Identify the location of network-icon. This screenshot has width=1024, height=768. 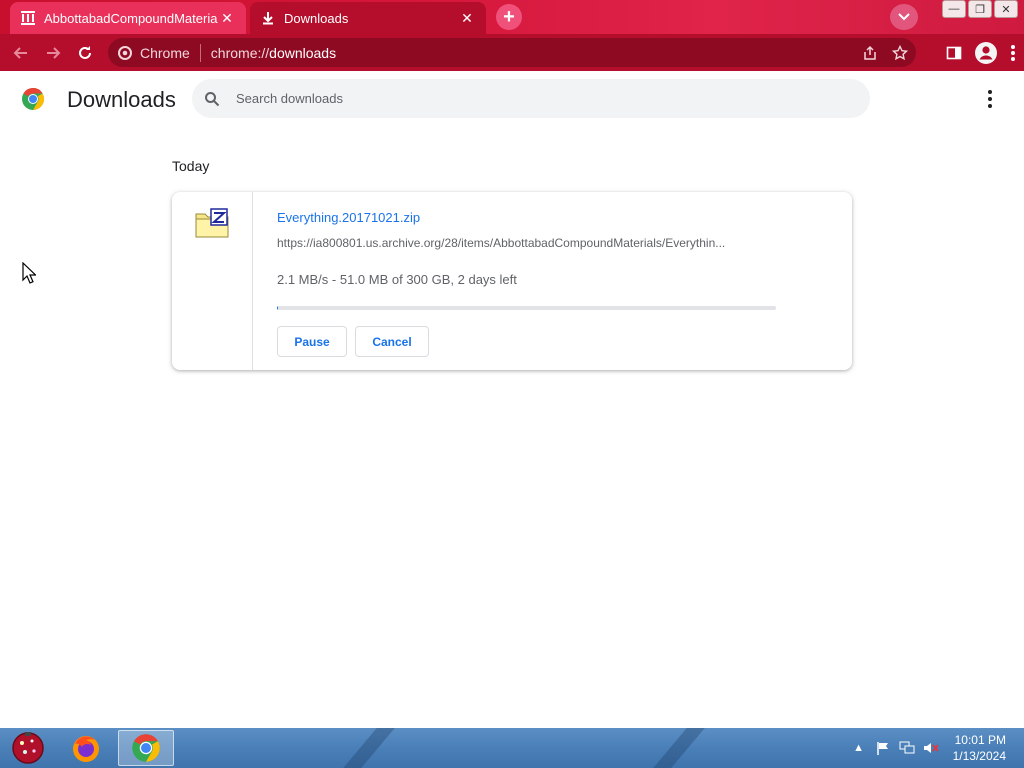
(907, 748).